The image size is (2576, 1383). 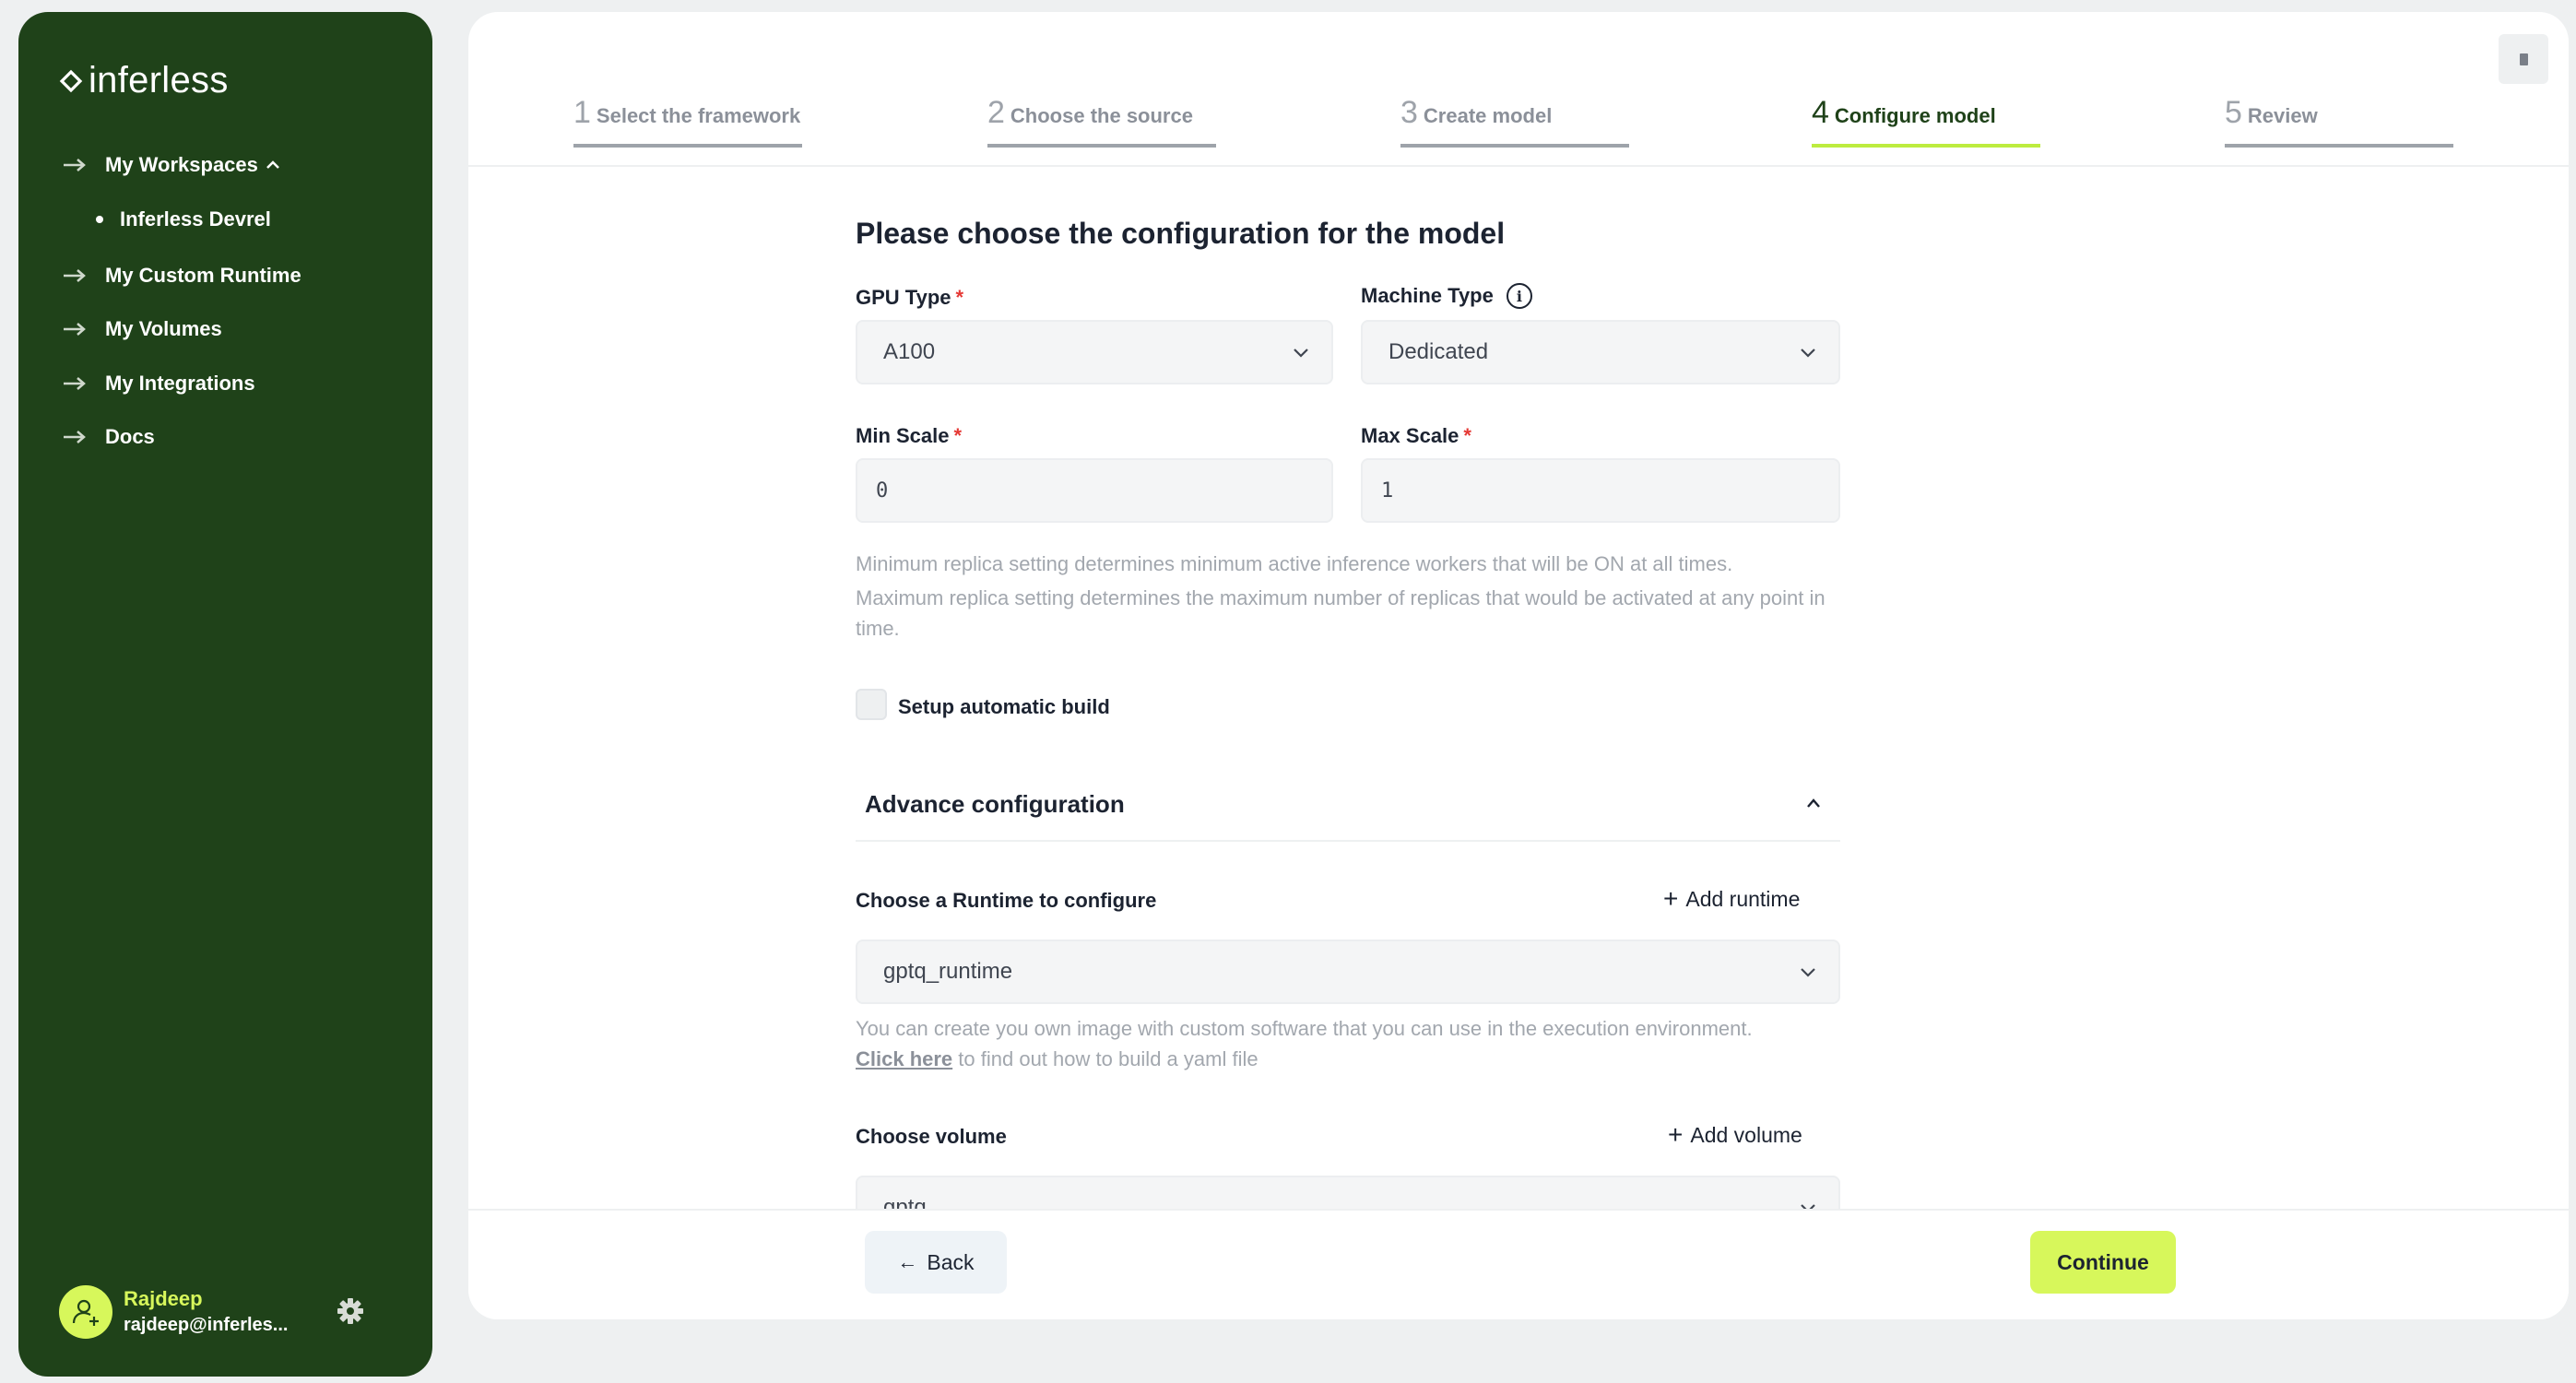 What do you see at coordinates (1746, 1134) in the screenshot?
I see `add-volume-label: Add volume` at bounding box center [1746, 1134].